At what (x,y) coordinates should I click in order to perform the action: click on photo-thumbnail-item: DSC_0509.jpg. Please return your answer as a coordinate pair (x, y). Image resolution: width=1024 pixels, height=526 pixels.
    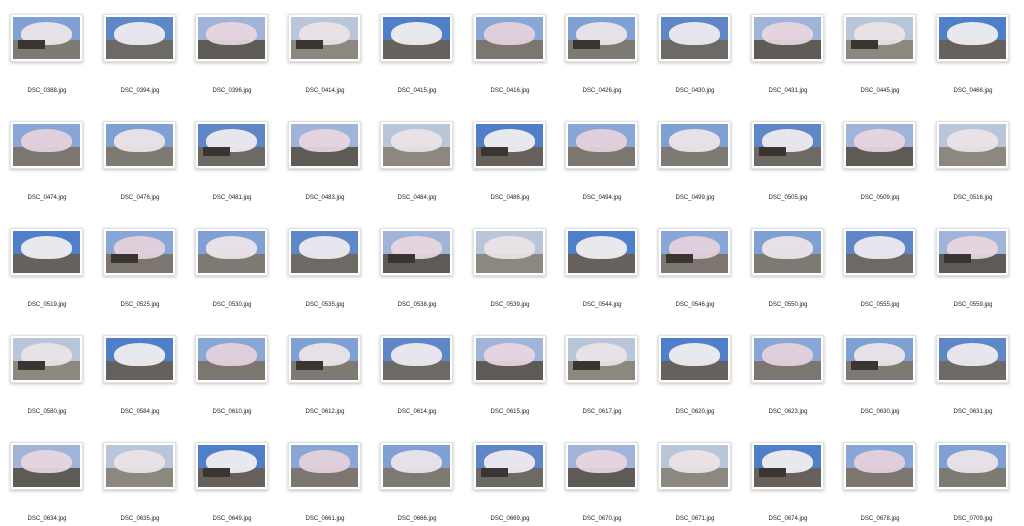
    Looking at the image, I should click on (880, 173).